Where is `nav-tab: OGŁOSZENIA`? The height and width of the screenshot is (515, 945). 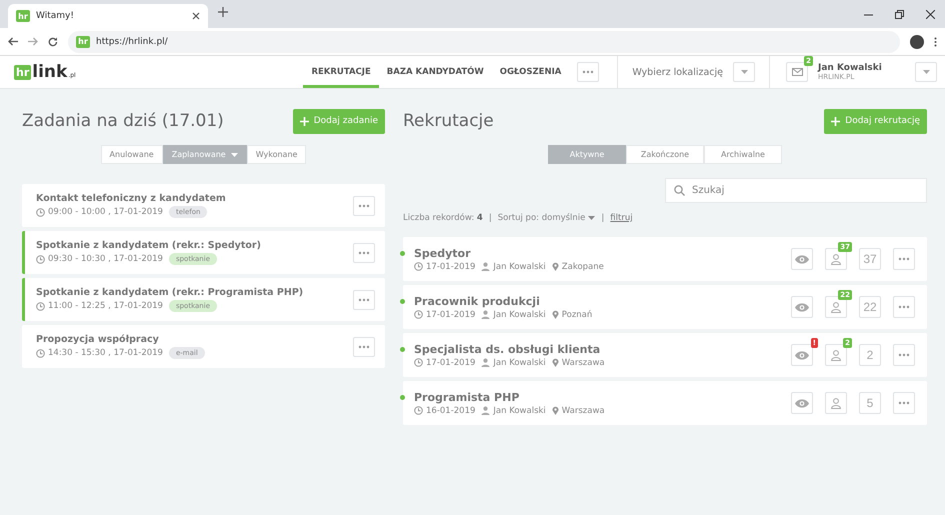 nav-tab: OGŁOSZENIA is located at coordinates (531, 72).